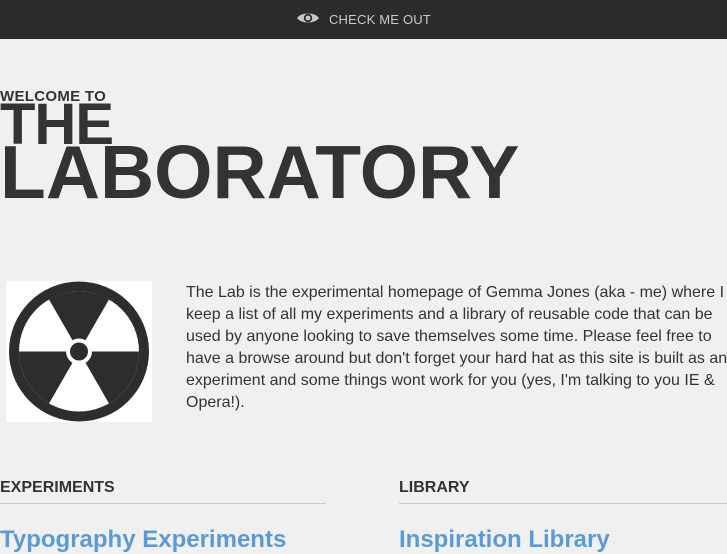  What do you see at coordinates (57, 487) in the screenshot?
I see `experiments-heading: EXPERIMENTS` at bounding box center [57, 487].